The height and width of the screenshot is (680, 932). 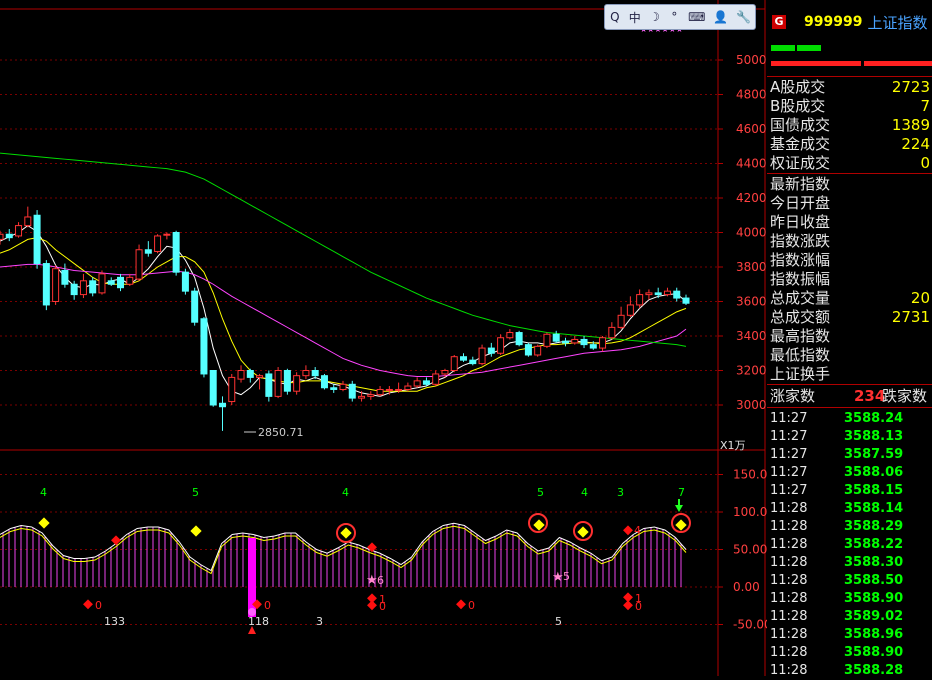 What do you see at coordinates (910, 125) in the screenshot?
I see `row-value: 1389` at bounding box center [910, 125].